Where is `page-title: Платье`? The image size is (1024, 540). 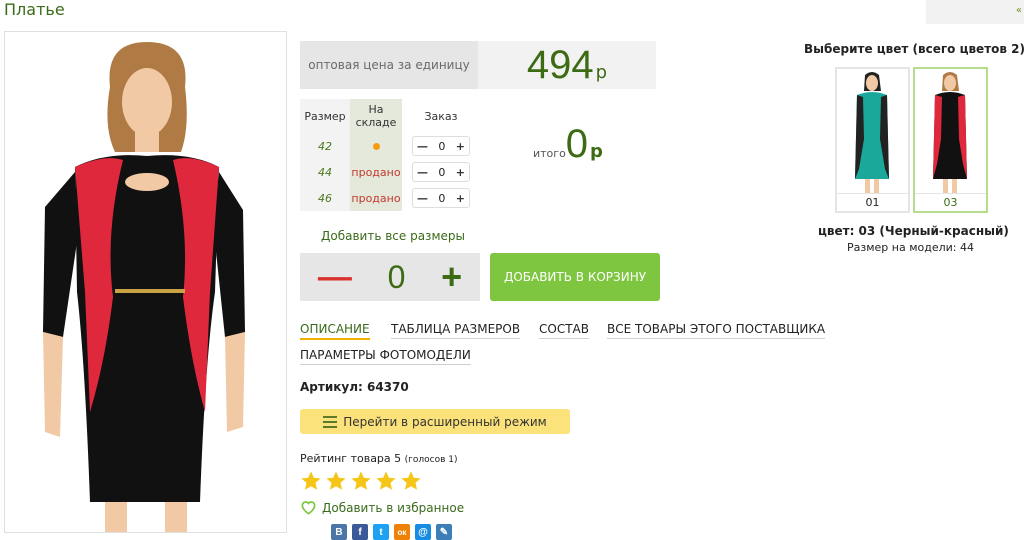 page-title: Платье is located at coordinates (34, 9).